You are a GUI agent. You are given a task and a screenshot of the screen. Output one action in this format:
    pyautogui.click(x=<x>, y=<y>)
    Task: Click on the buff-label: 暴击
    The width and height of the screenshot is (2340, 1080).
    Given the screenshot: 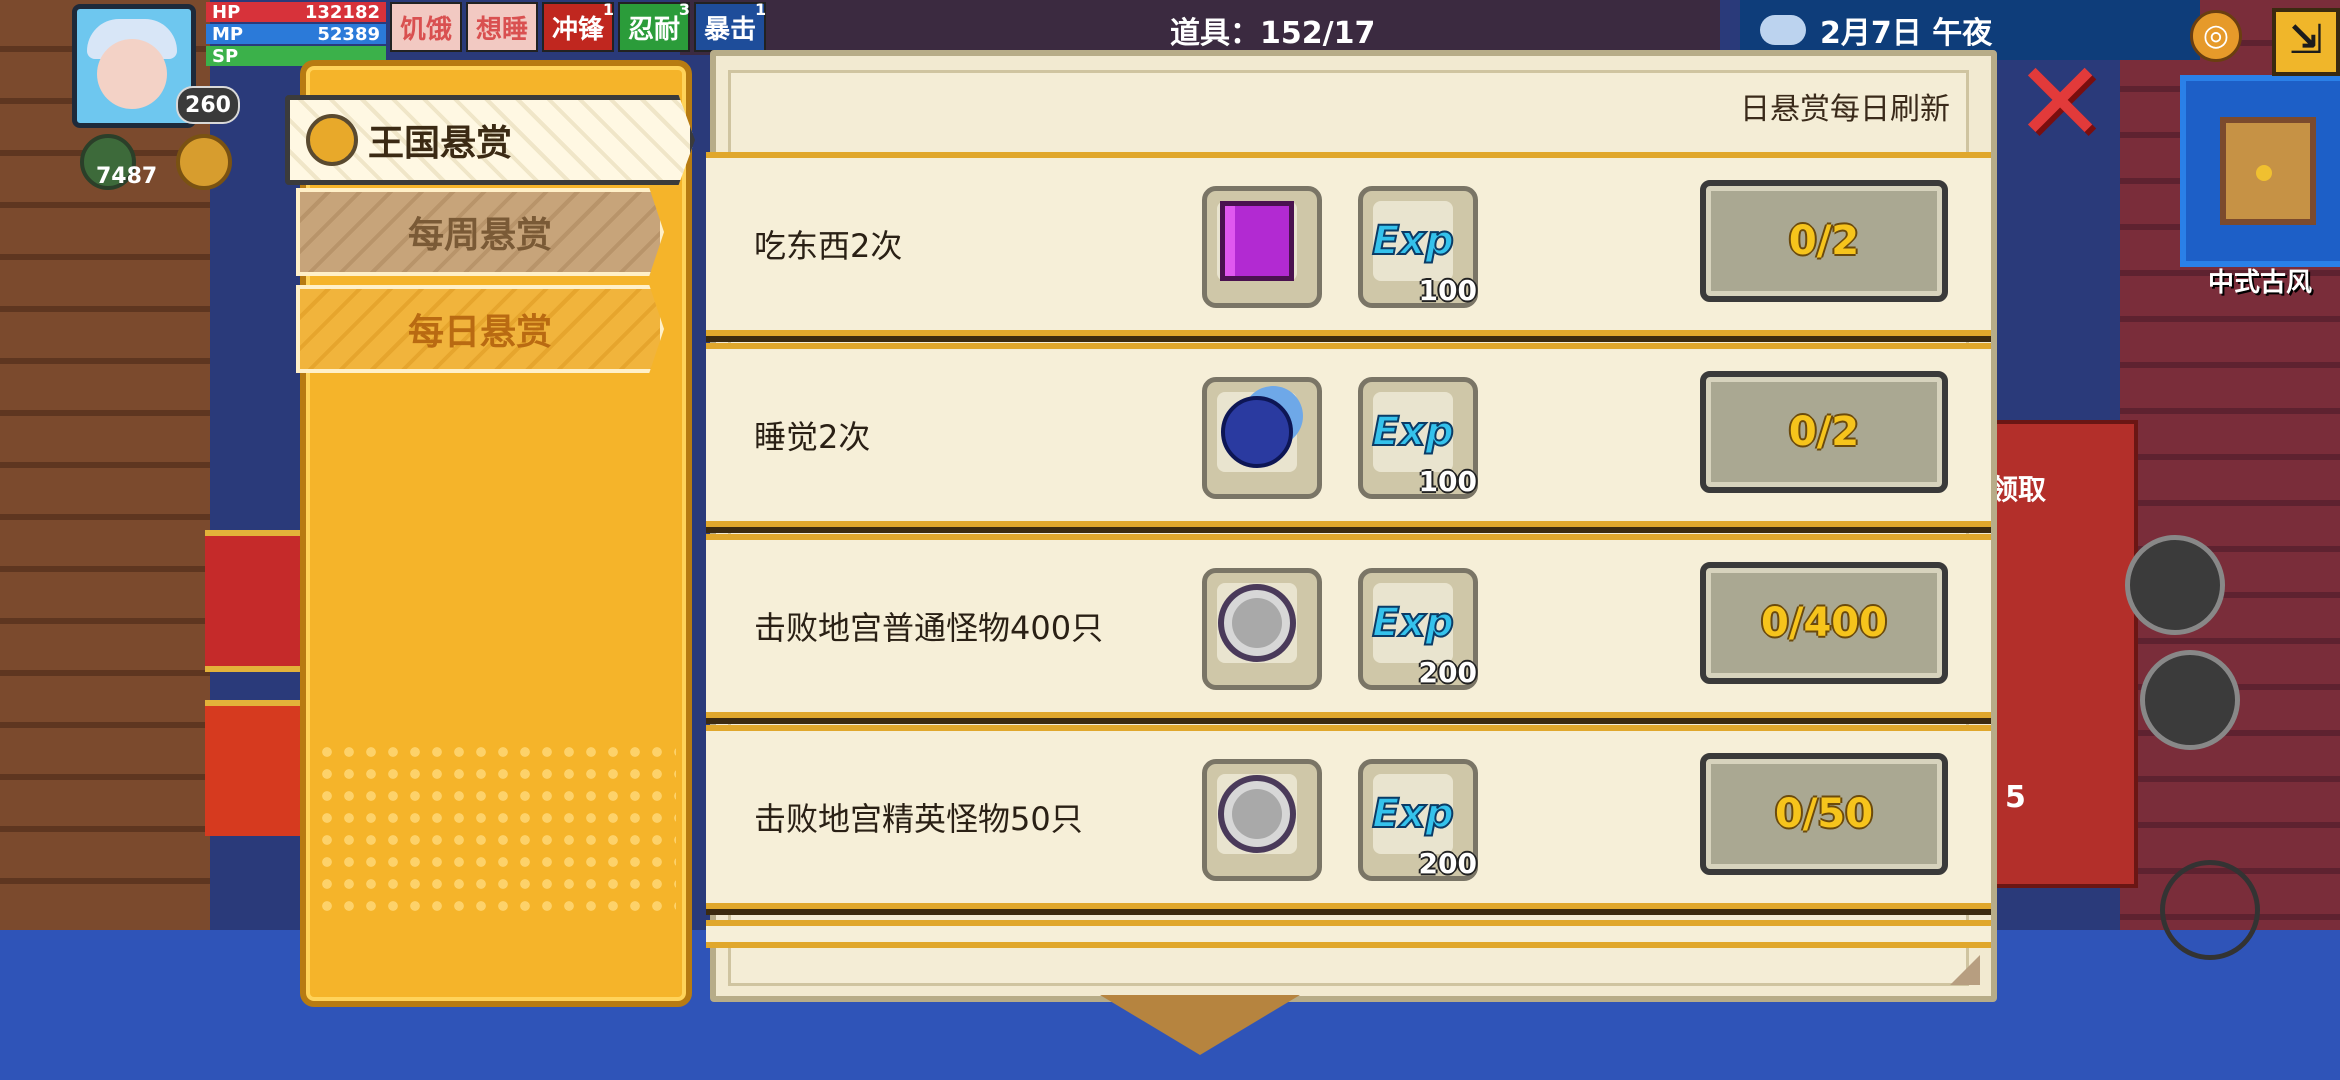 What is the action you would take?
    pyautogui.click(x=730, y=29)
    